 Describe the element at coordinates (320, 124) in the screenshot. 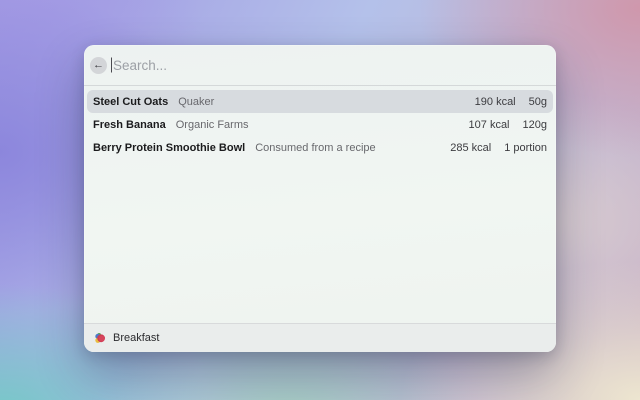

I see `result-row: Fresh Banana Organic Farms 107 kcal 120g` at that location.